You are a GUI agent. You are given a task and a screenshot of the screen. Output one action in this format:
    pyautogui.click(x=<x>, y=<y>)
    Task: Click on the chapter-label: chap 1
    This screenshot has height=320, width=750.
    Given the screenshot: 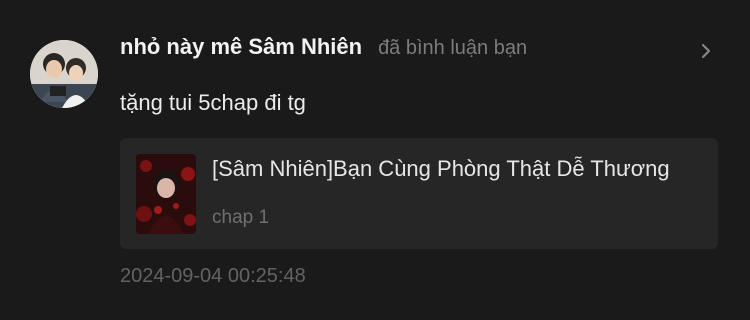 What is the action you would take?
    pyautogui.click(x=241, y=217)
    